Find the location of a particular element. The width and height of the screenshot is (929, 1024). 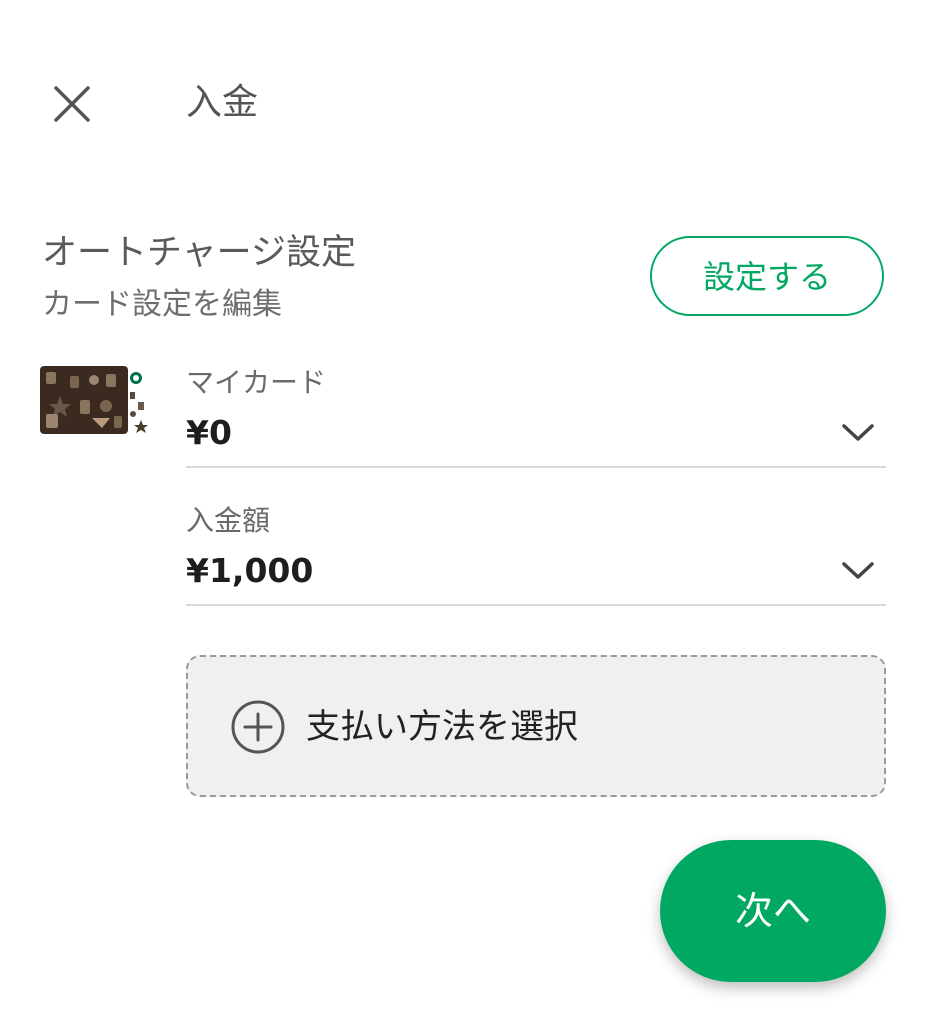

next-button: 次へ is located at coordinates (773, 911).